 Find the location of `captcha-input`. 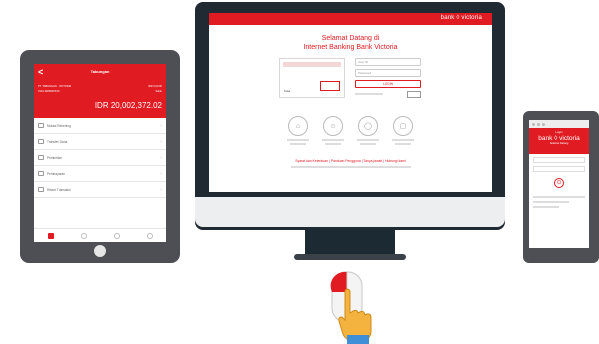

captcha-input is located at coordinates (414, 94).